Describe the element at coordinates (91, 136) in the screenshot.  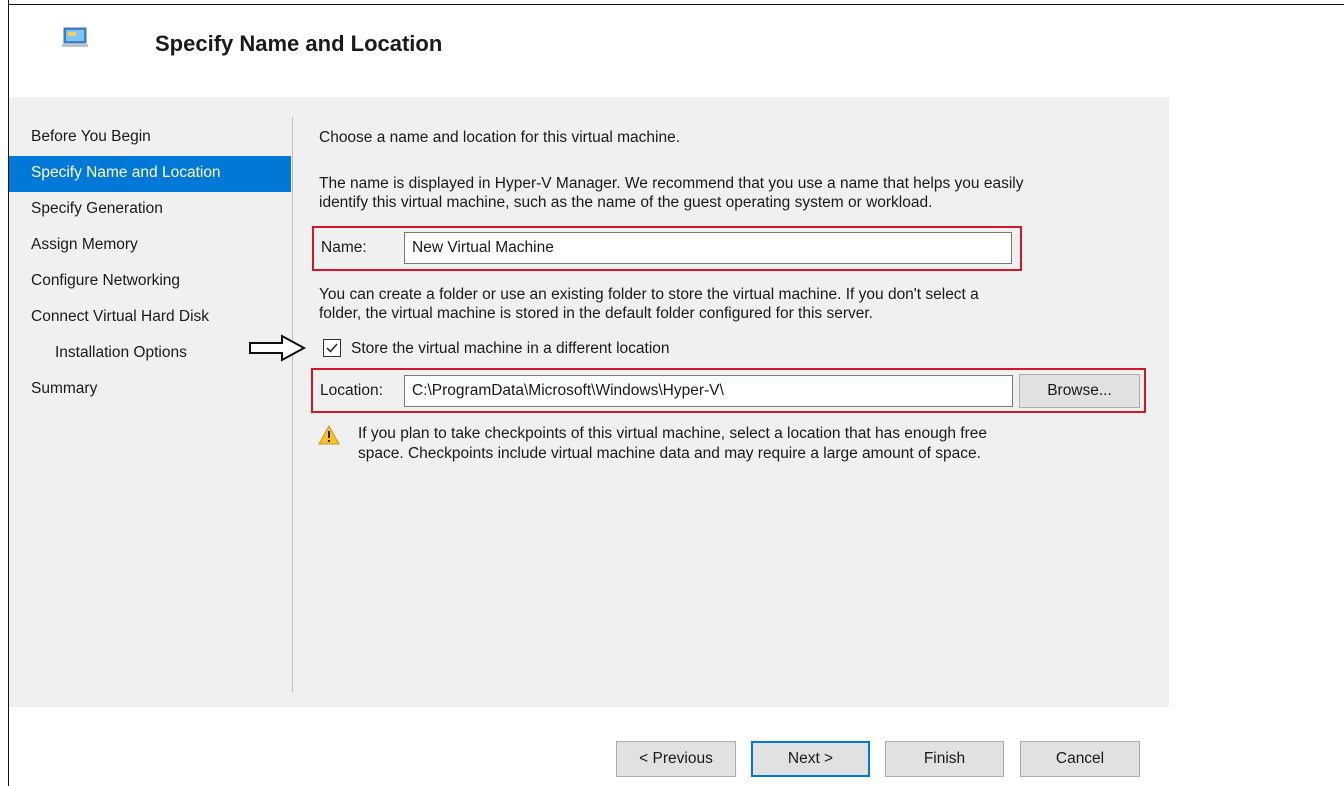
I see `nav-item-label: Before You Begin` at that location.